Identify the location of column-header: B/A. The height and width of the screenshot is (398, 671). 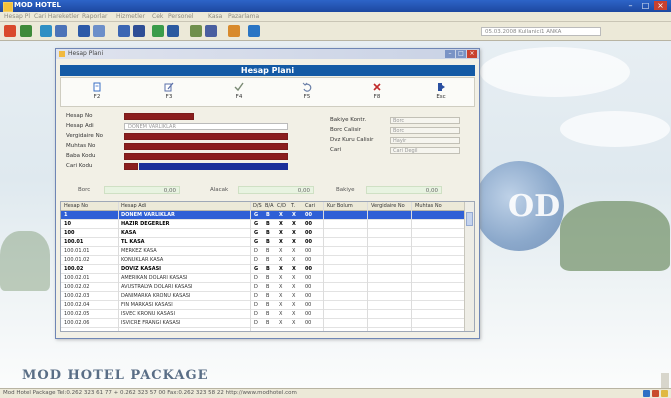
(269, 206).